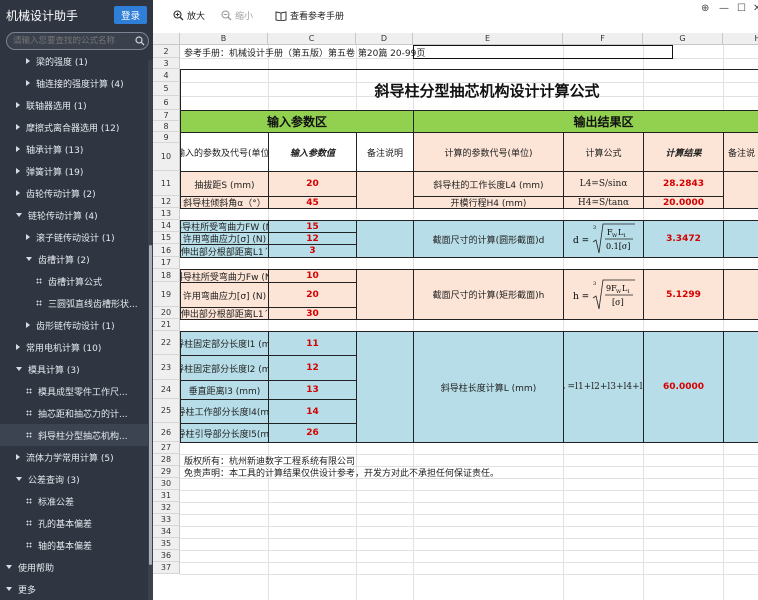  Describe the element at coordinates (69, 41) in the screenshot. I see `search-input` at that location.